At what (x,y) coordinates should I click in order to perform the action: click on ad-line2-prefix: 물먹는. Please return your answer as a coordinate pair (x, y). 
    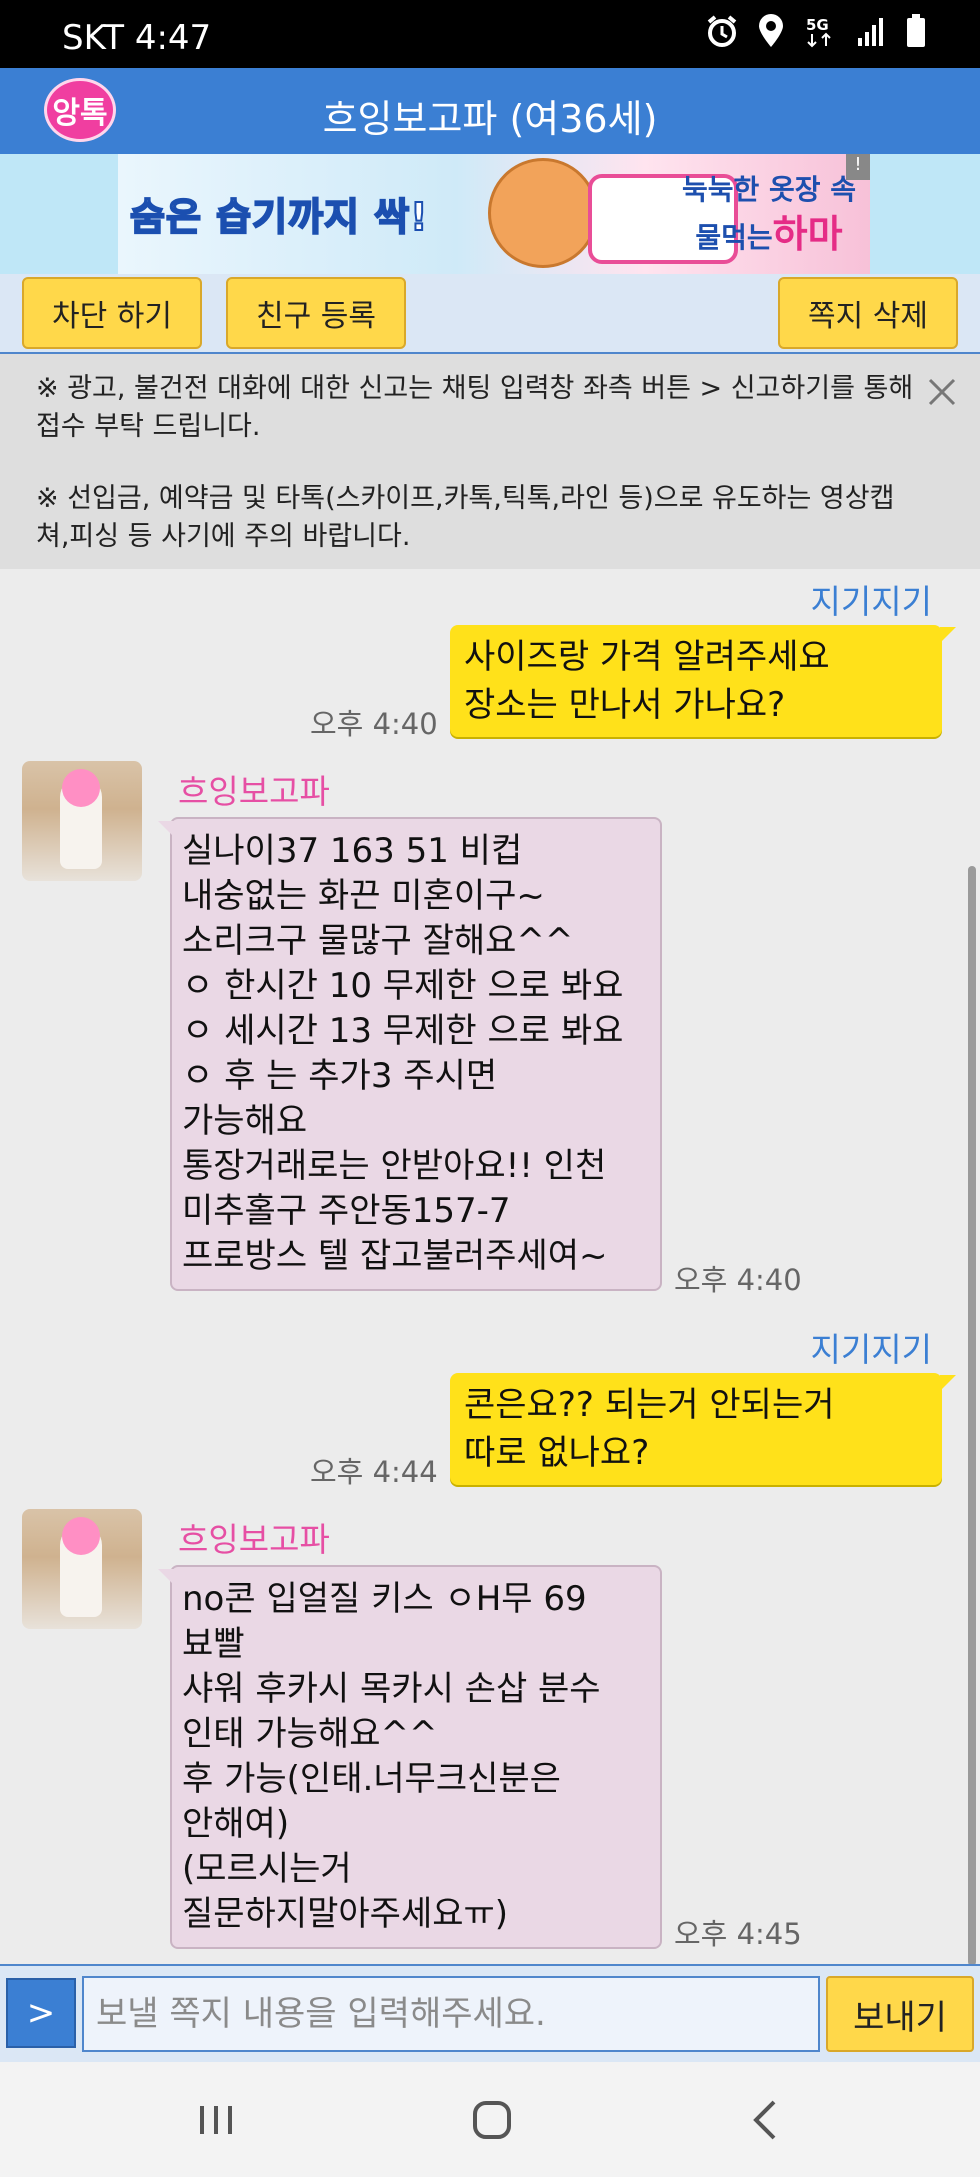
    Looking at the image, I should click on (734, 237).